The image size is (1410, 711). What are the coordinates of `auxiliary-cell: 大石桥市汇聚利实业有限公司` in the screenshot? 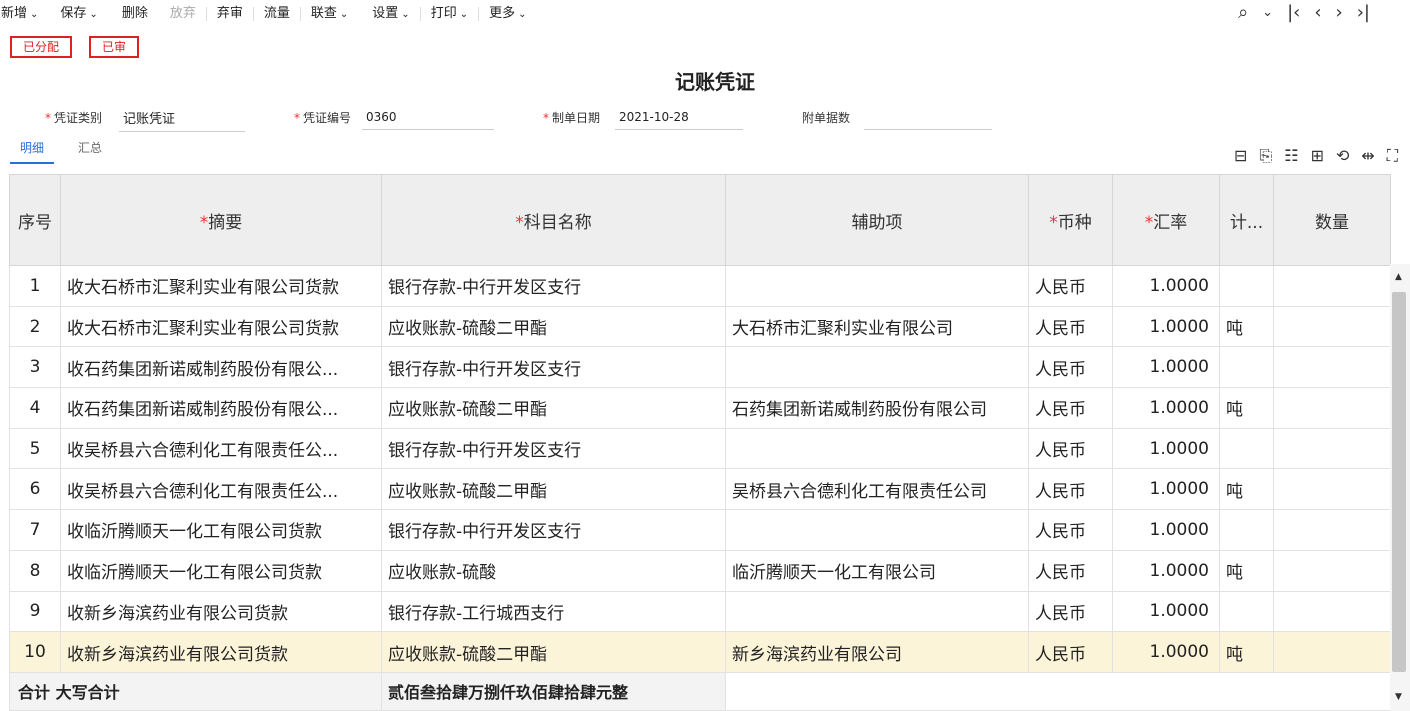 It's located at (877, 326).